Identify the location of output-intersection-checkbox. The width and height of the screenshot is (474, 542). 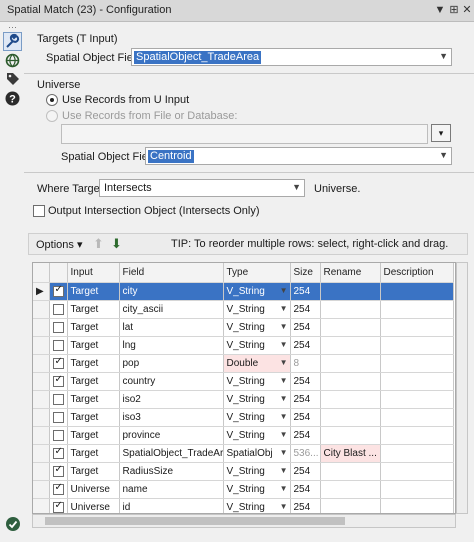
(39, 211).